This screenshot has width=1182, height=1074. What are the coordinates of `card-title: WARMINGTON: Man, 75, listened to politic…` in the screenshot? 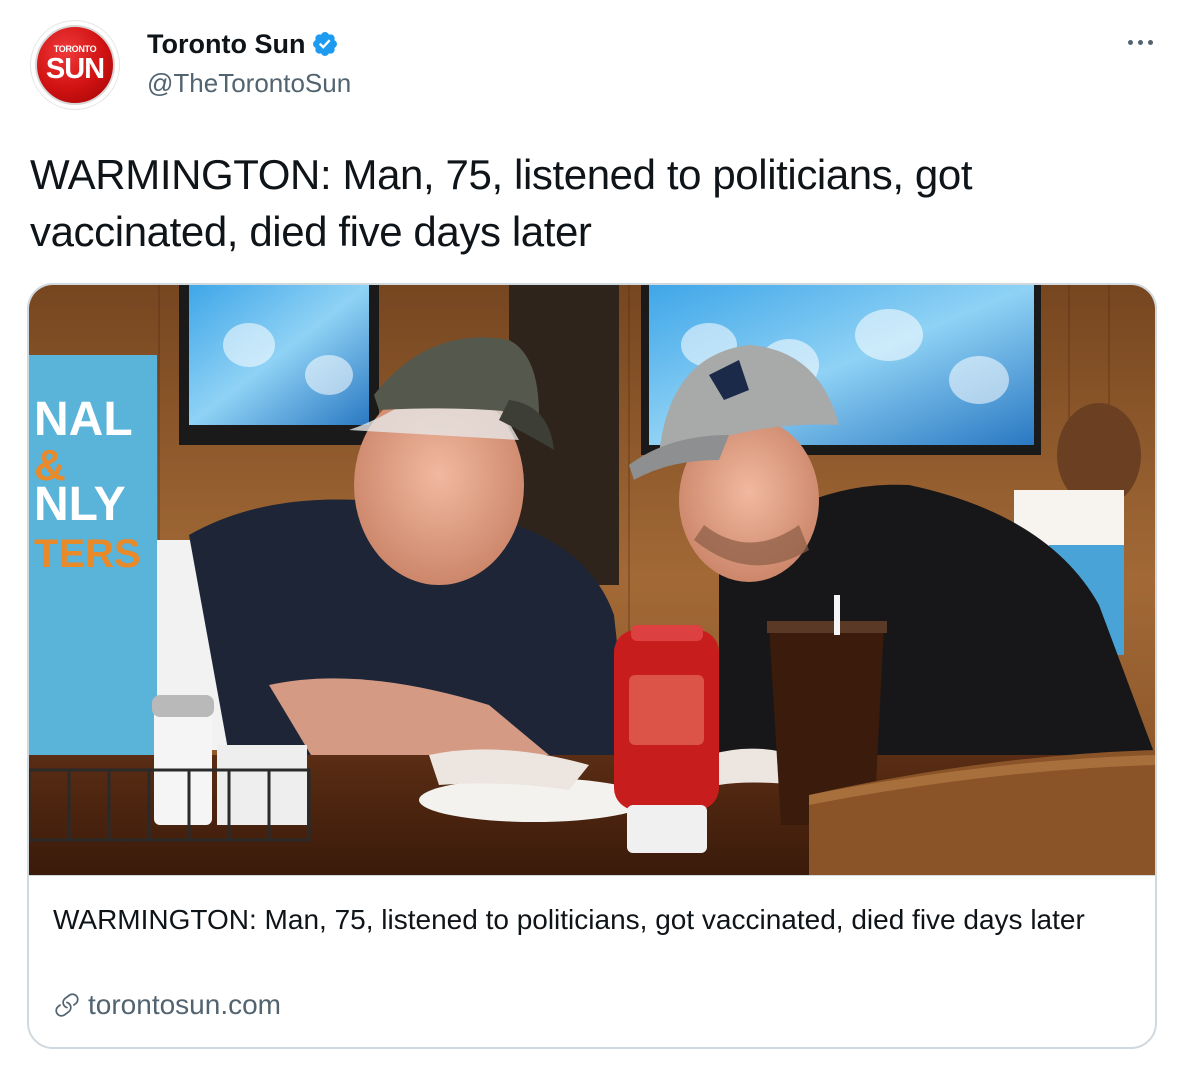 It's located at (593, 920).